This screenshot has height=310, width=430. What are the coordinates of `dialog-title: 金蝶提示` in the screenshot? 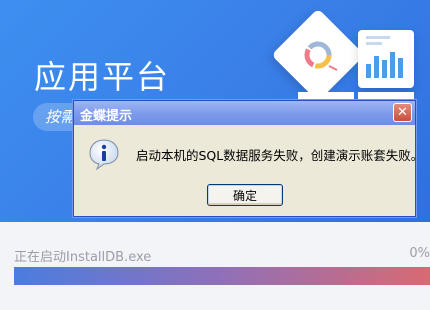 It's located at (106, 116).